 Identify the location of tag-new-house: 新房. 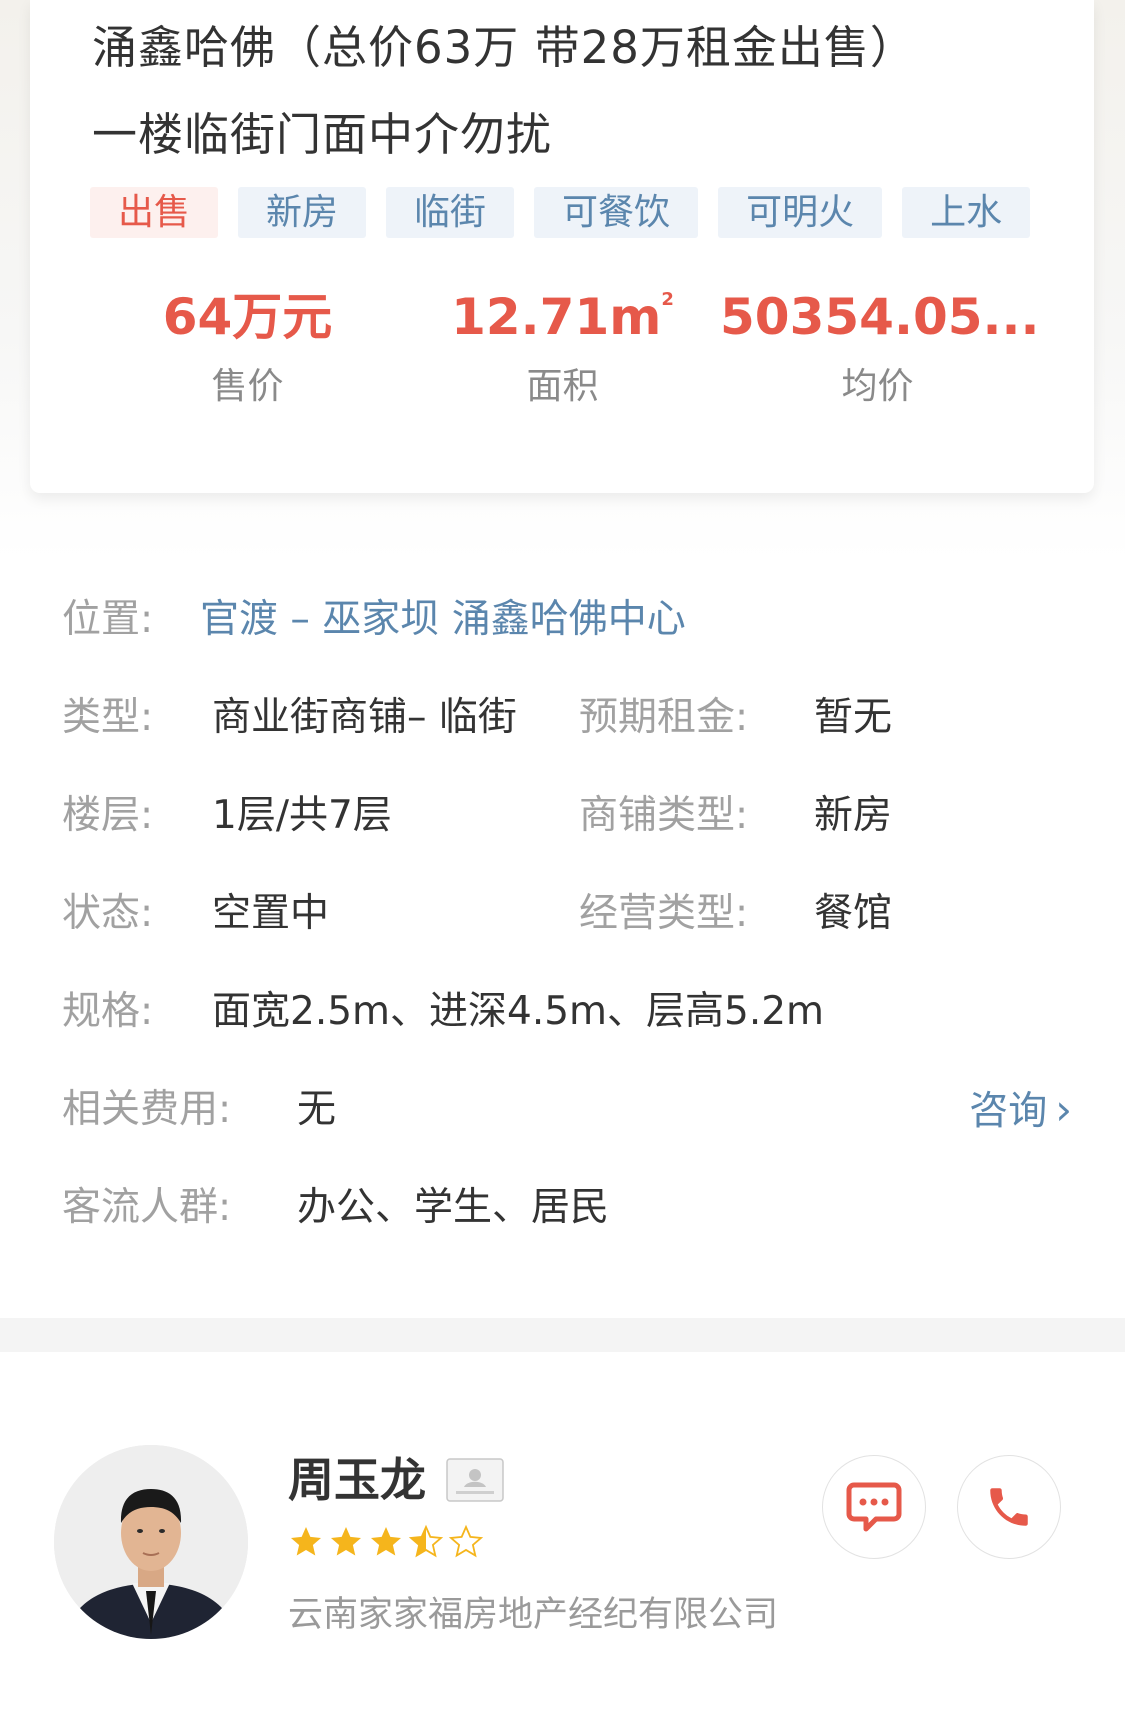
(302, 212).